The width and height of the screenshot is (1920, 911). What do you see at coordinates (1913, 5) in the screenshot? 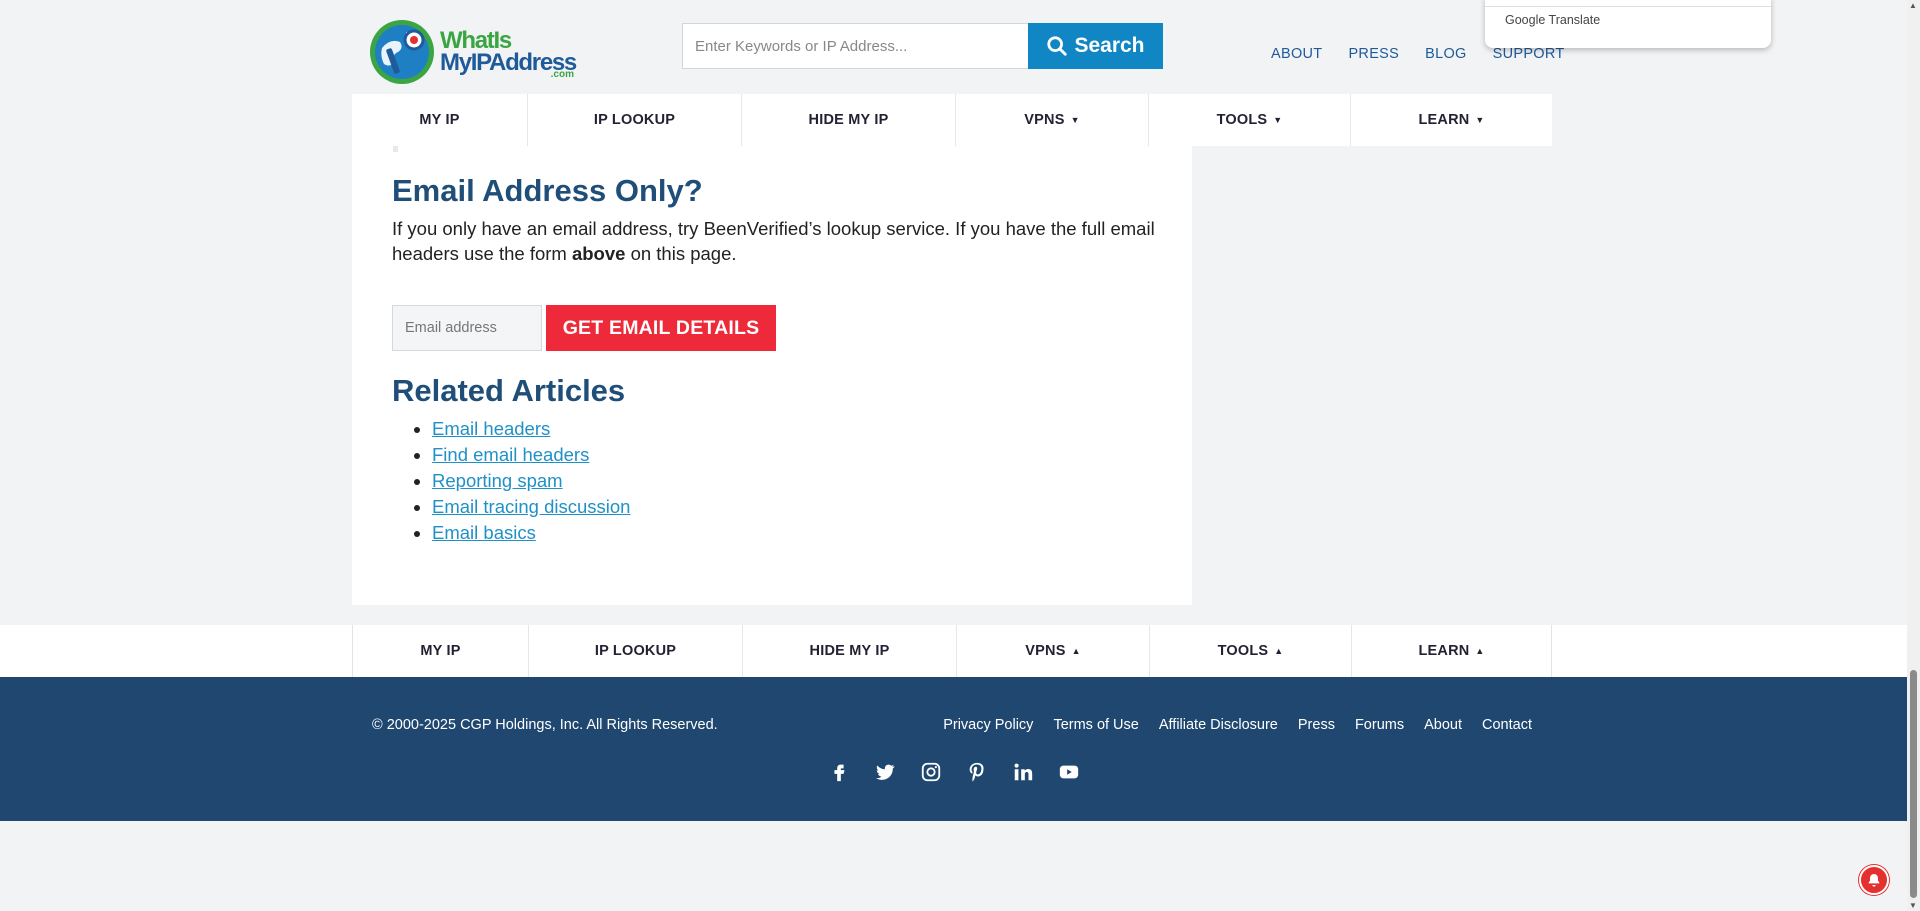
I see `scroll-up-arrow-icon: ▲` at bounding box center [1913, 5].